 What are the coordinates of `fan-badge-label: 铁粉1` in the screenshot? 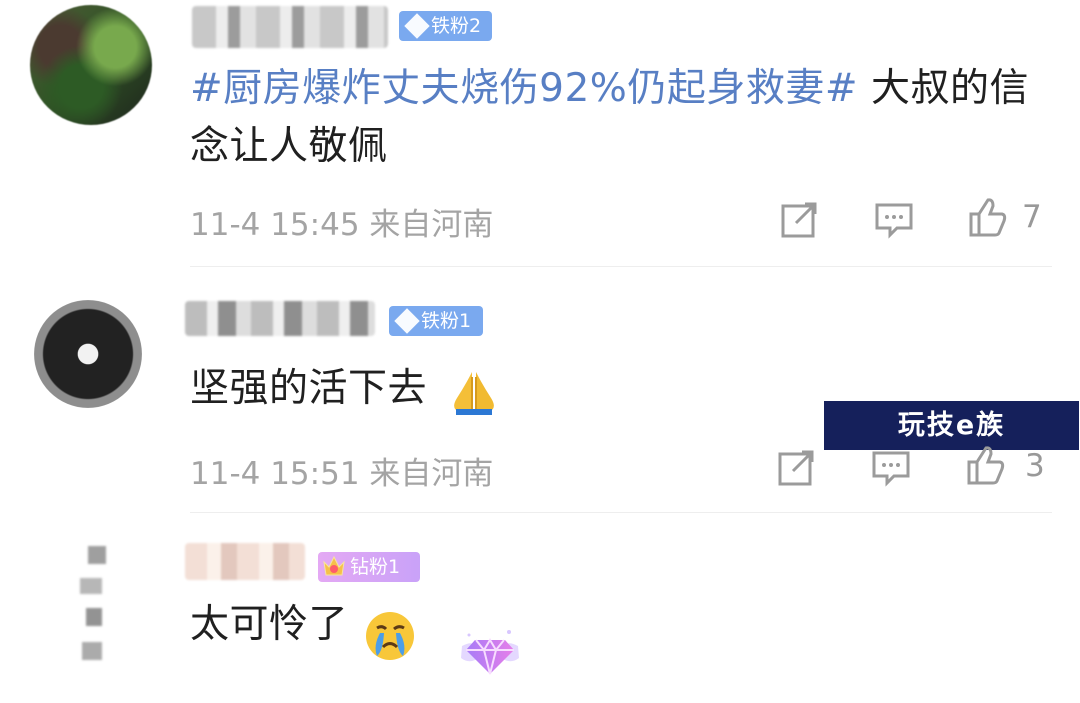 It's located at (446, 321).